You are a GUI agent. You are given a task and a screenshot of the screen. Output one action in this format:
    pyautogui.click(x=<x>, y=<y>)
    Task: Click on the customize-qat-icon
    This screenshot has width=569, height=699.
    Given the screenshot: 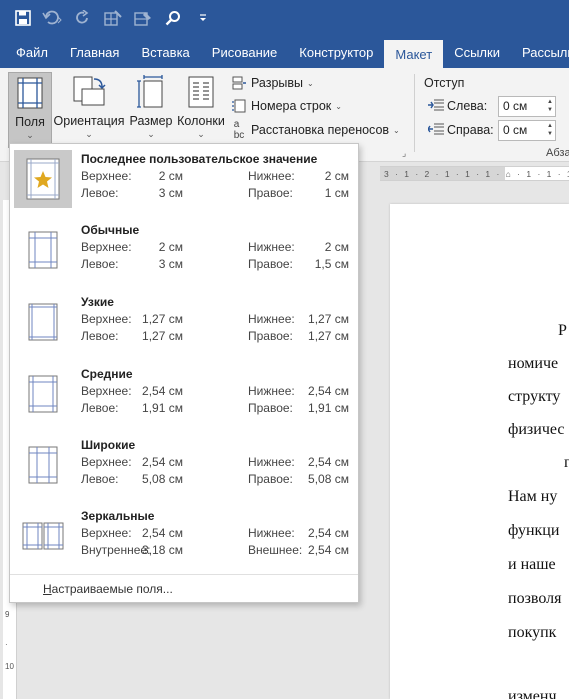 What is the action you would take?
    pyautogui.click(x=203, y=18)
    